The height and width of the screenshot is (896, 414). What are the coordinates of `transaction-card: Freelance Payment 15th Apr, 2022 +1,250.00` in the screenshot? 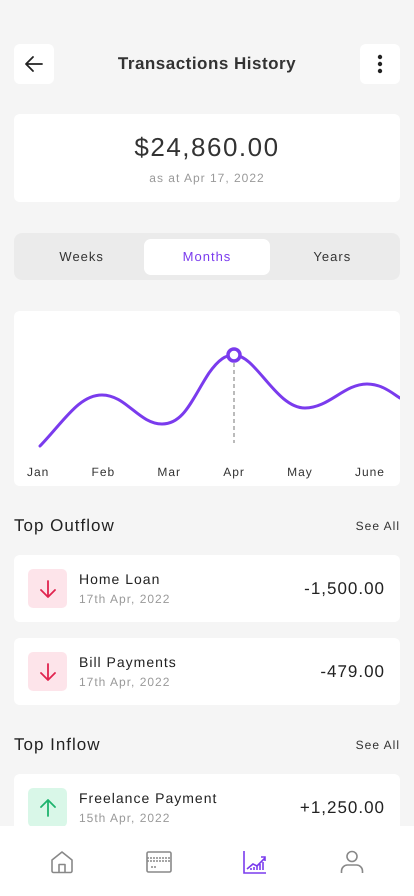 It's located at (207, 800).